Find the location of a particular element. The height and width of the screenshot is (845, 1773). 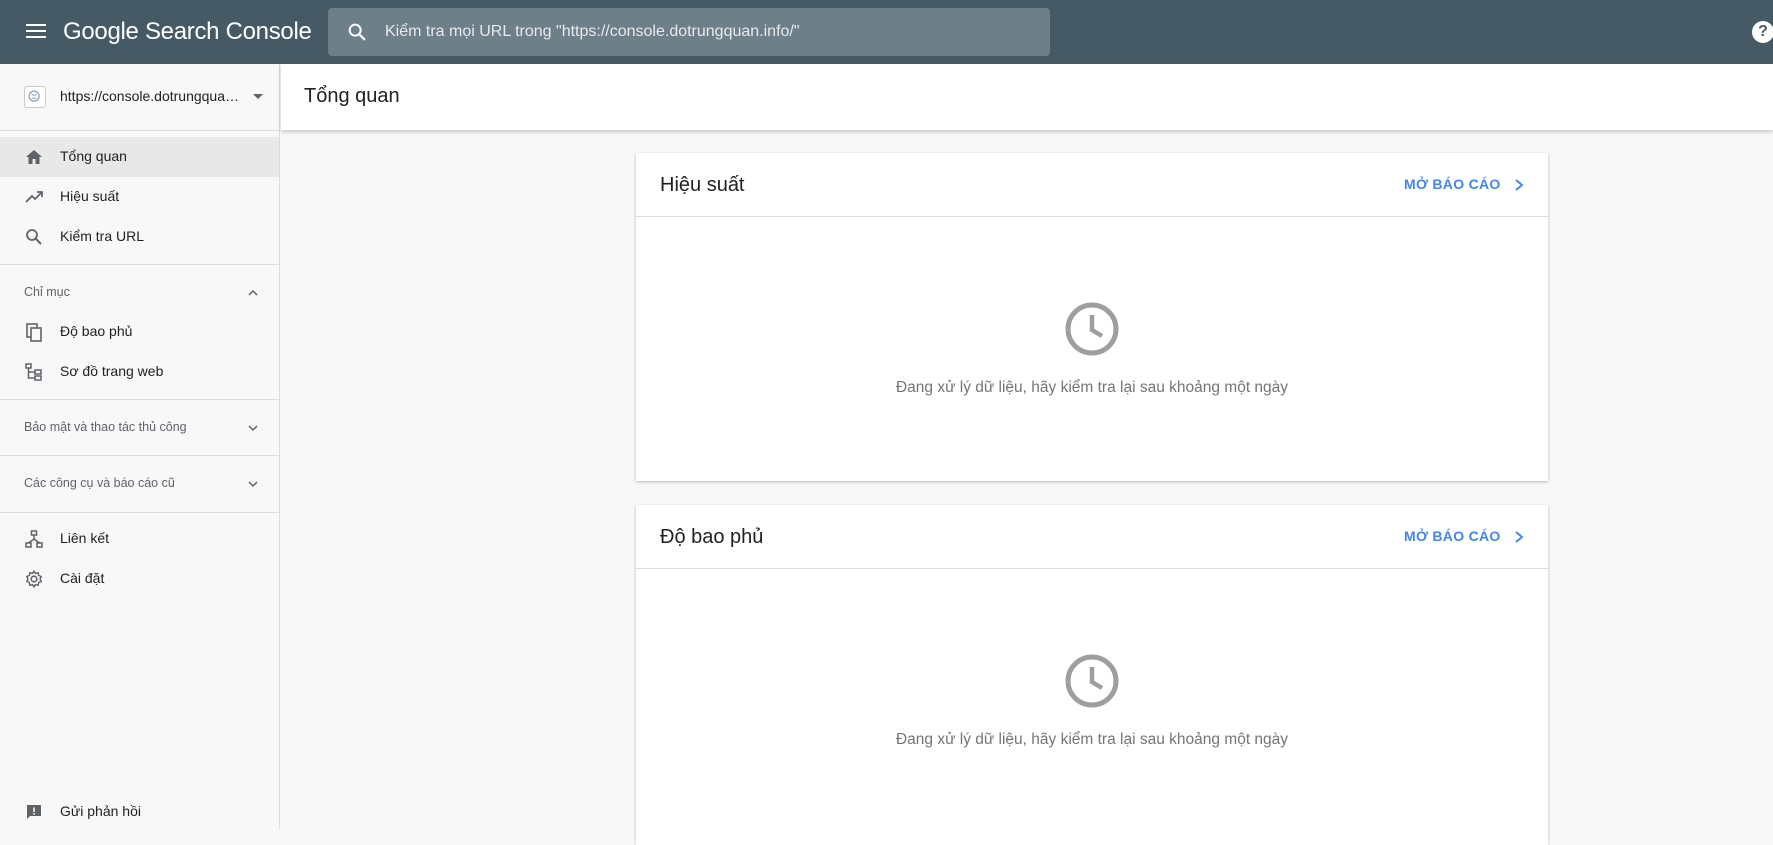

sidebar-item-settings: Cài đặt is located at coordinates (139, 579).